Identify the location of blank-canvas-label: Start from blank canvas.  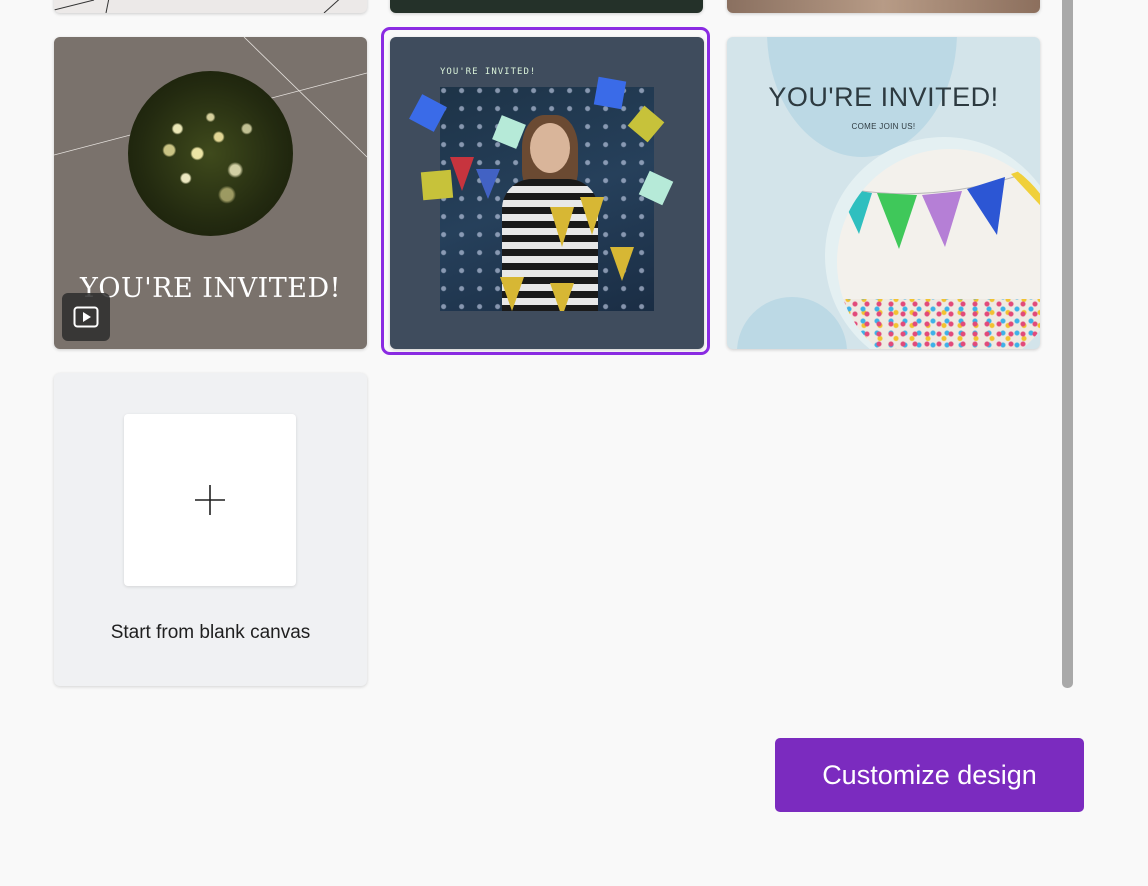
(210, 632).